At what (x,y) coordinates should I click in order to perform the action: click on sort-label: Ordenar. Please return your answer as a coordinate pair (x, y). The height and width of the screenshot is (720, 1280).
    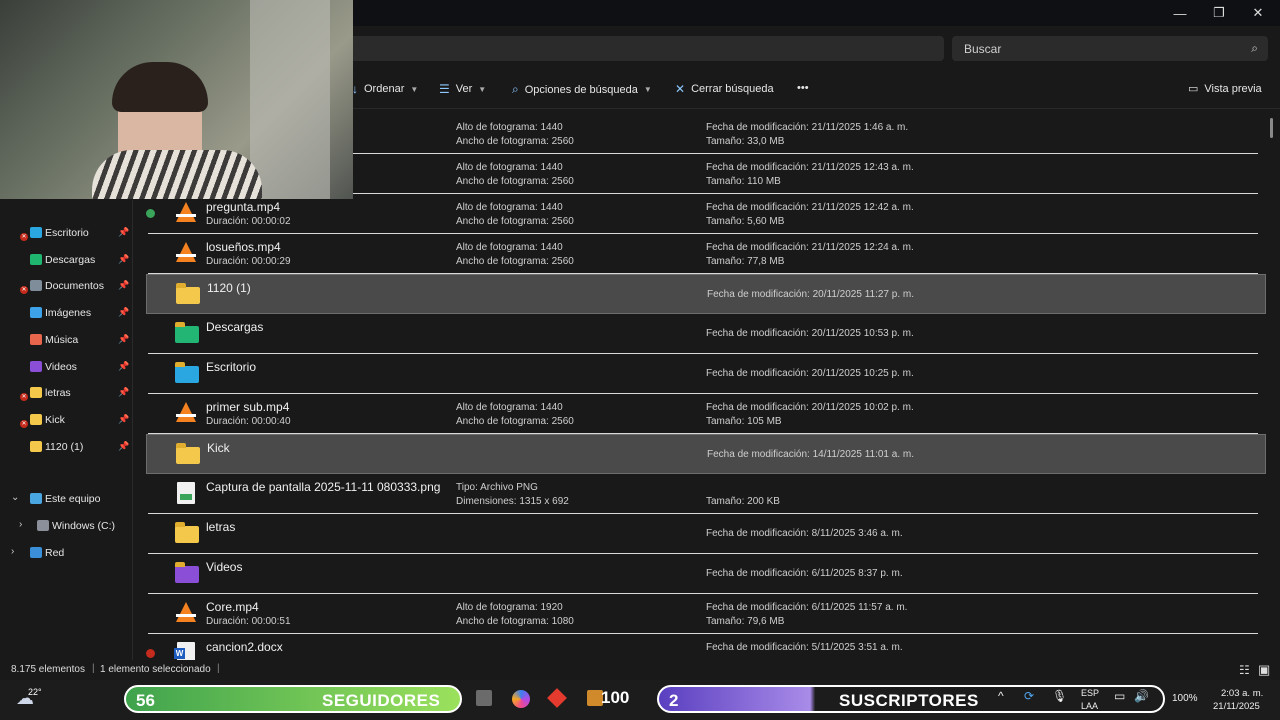
    Looking at the image, I should click on (384, 89).